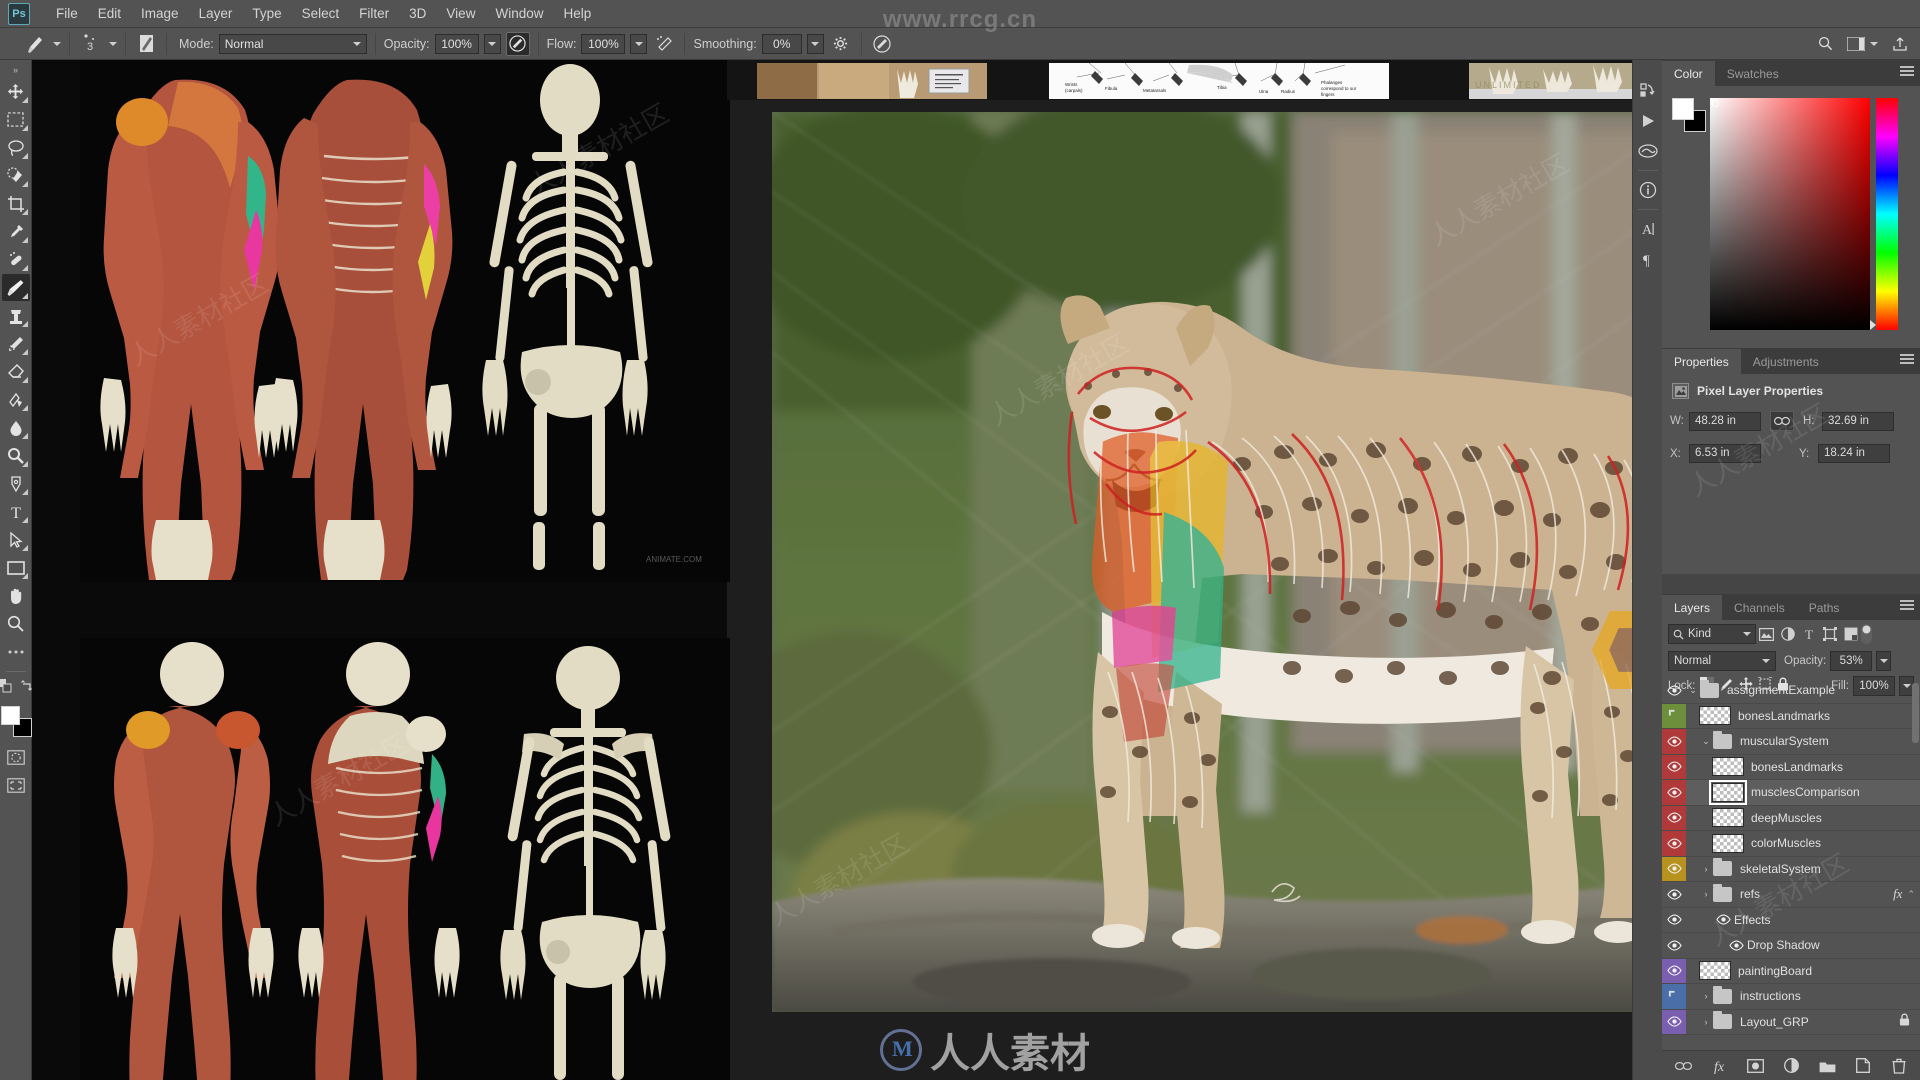 The height and width of the screenshot is (1080, 1920). I want to click on tab-color: Color, so click(1688, 73).